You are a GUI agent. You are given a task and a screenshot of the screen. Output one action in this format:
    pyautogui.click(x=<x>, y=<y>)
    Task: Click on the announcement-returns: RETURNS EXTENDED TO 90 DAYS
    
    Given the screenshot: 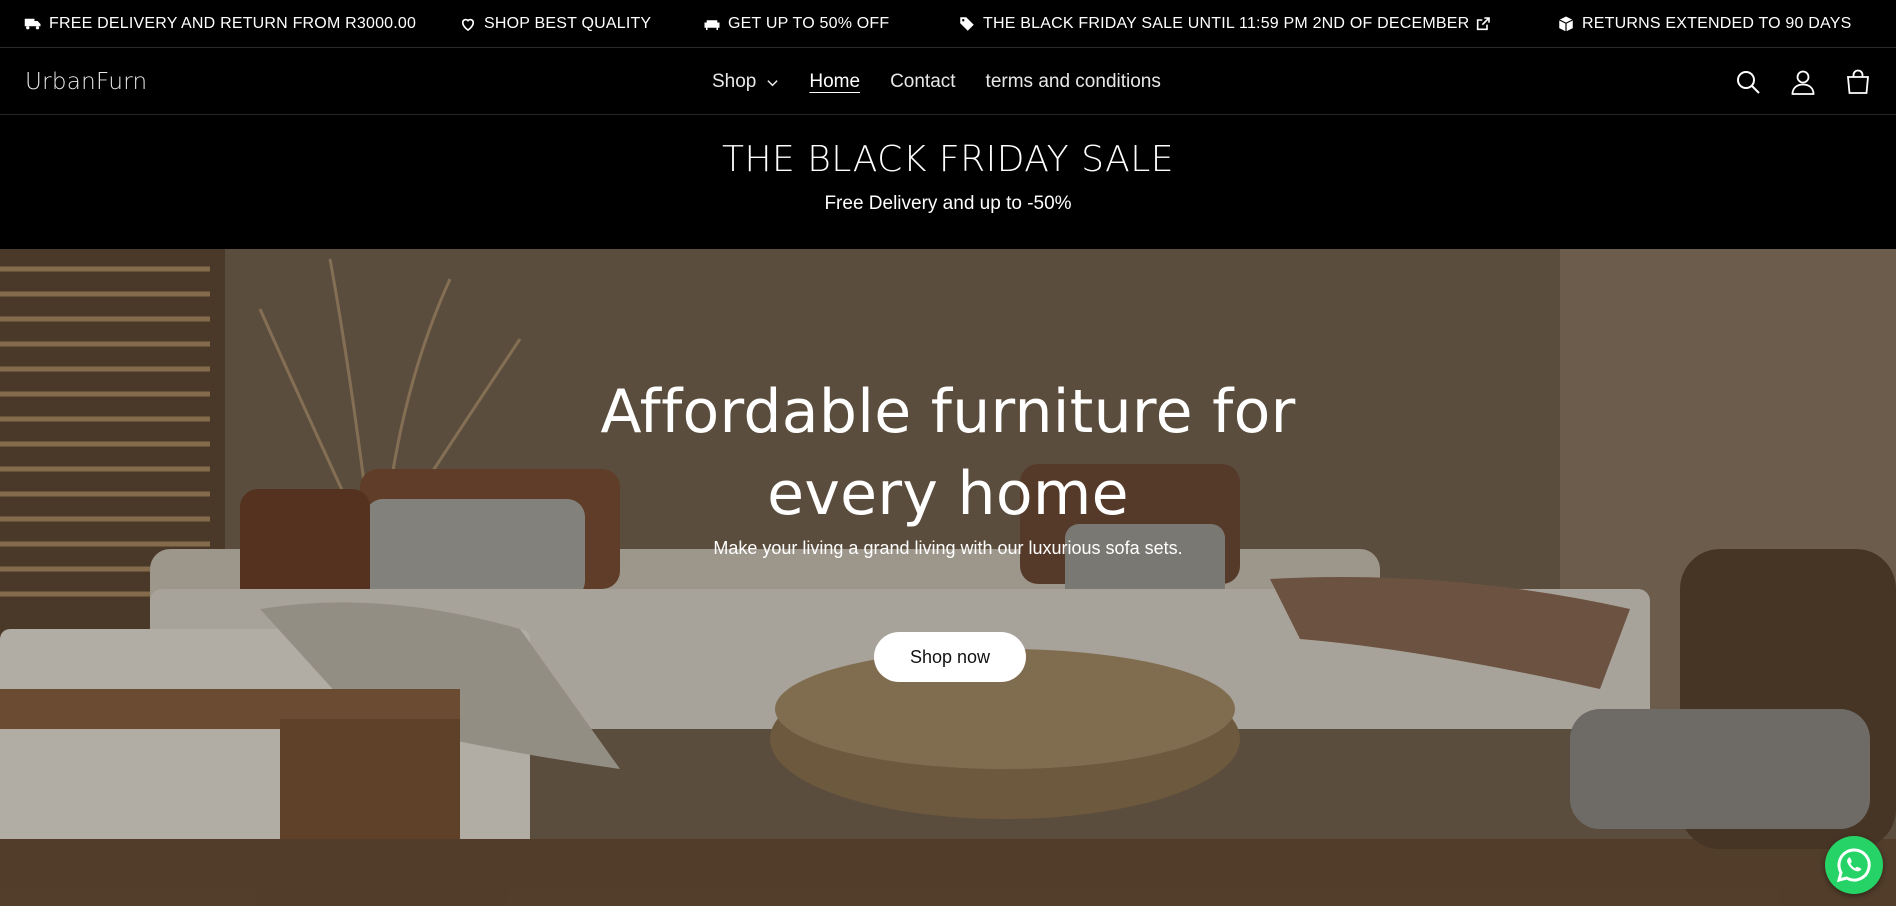 What is the action you would take?
    pyautogui.click(x=1704, y=24)
    